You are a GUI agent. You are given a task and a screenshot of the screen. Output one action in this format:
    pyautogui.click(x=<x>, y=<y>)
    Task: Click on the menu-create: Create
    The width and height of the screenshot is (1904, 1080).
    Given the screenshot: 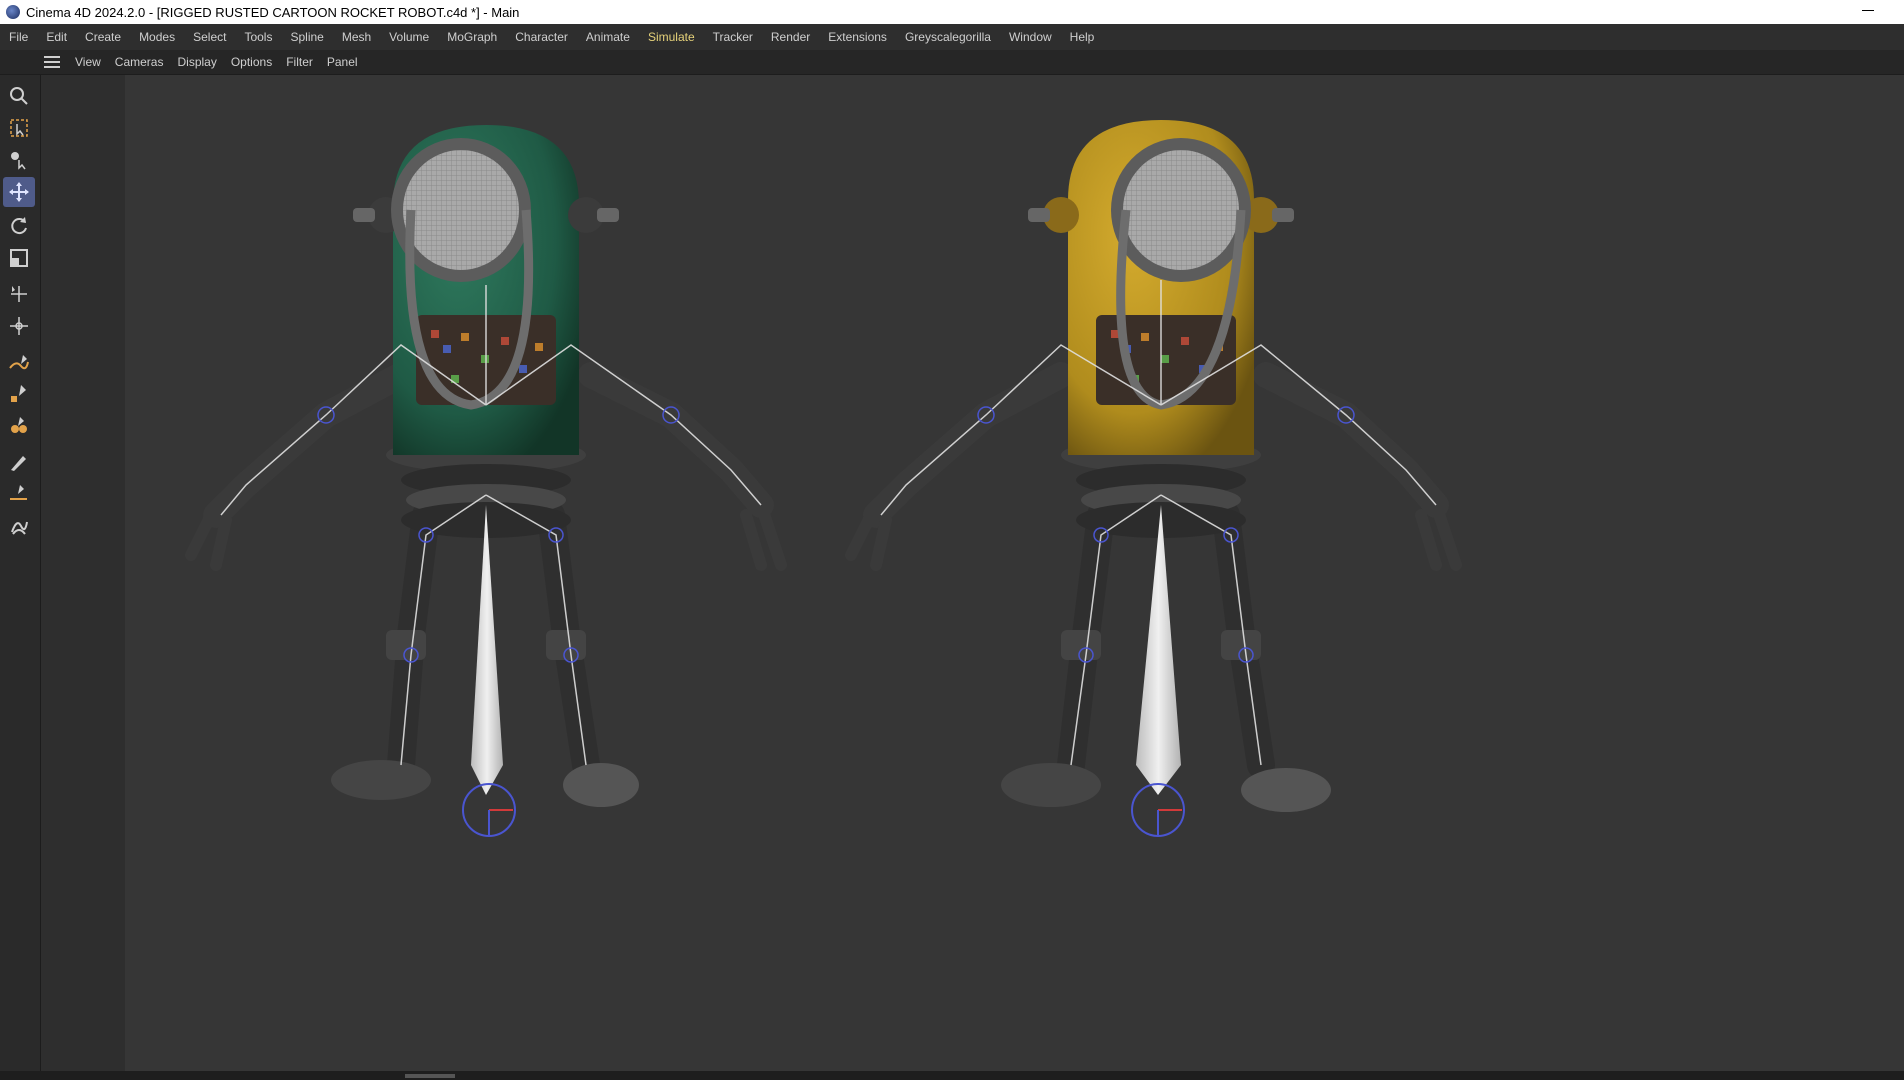 What is the action you would take?
    pyautogui.click(x=103, y=37)
    